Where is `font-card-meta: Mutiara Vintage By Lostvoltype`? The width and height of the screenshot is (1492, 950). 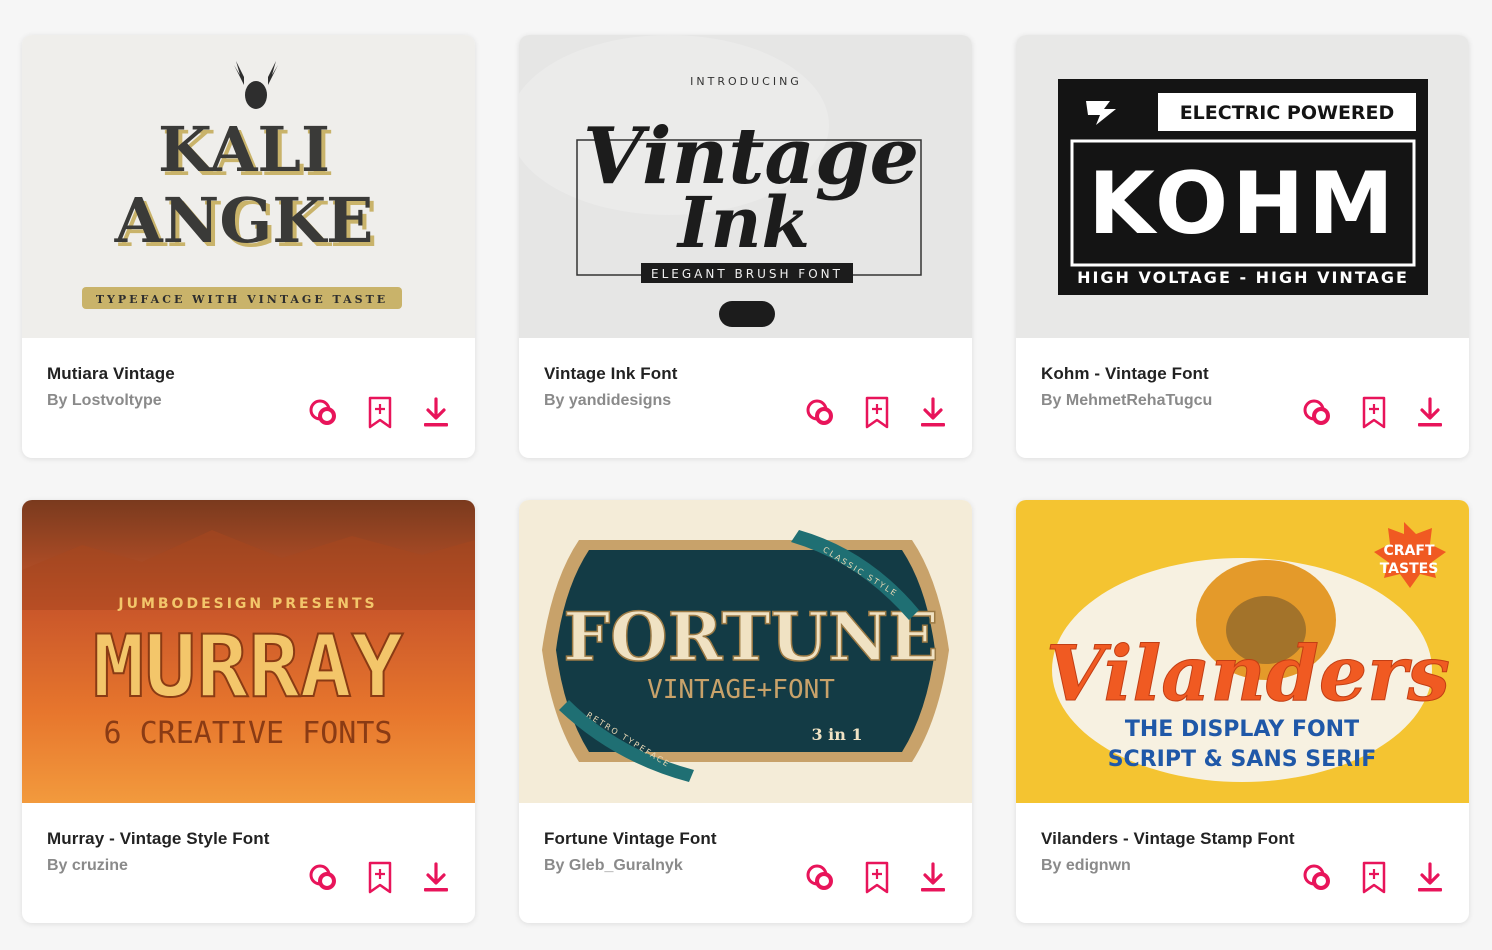
font-card-meta: Mutiara Vintage By Lostvoltype is located at coordinates (248, 398).